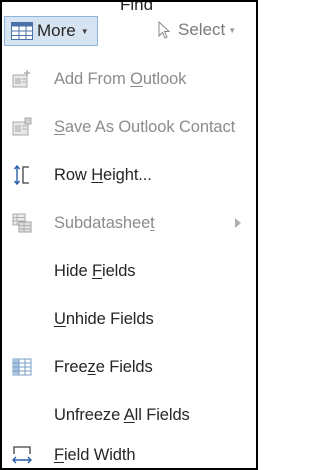  What do you see at coordinates (120, 78) in the screenshot?
I see `menu-item-label: Add From Outlook` at bounding box center [120, 78].